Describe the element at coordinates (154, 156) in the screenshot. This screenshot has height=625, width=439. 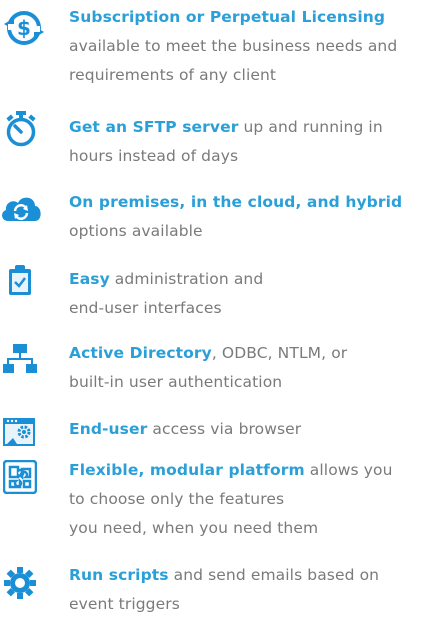
I see `feature-text: hours instead of days` at that location.